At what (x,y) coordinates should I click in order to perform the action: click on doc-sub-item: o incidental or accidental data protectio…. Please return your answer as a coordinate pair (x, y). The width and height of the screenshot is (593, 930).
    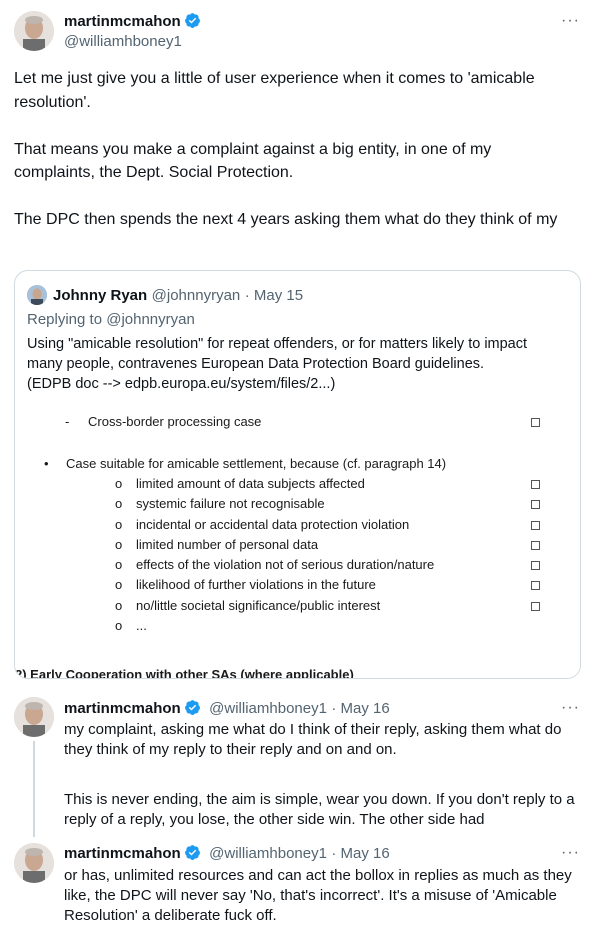
    Looking at the image, I should click on (297, 527).